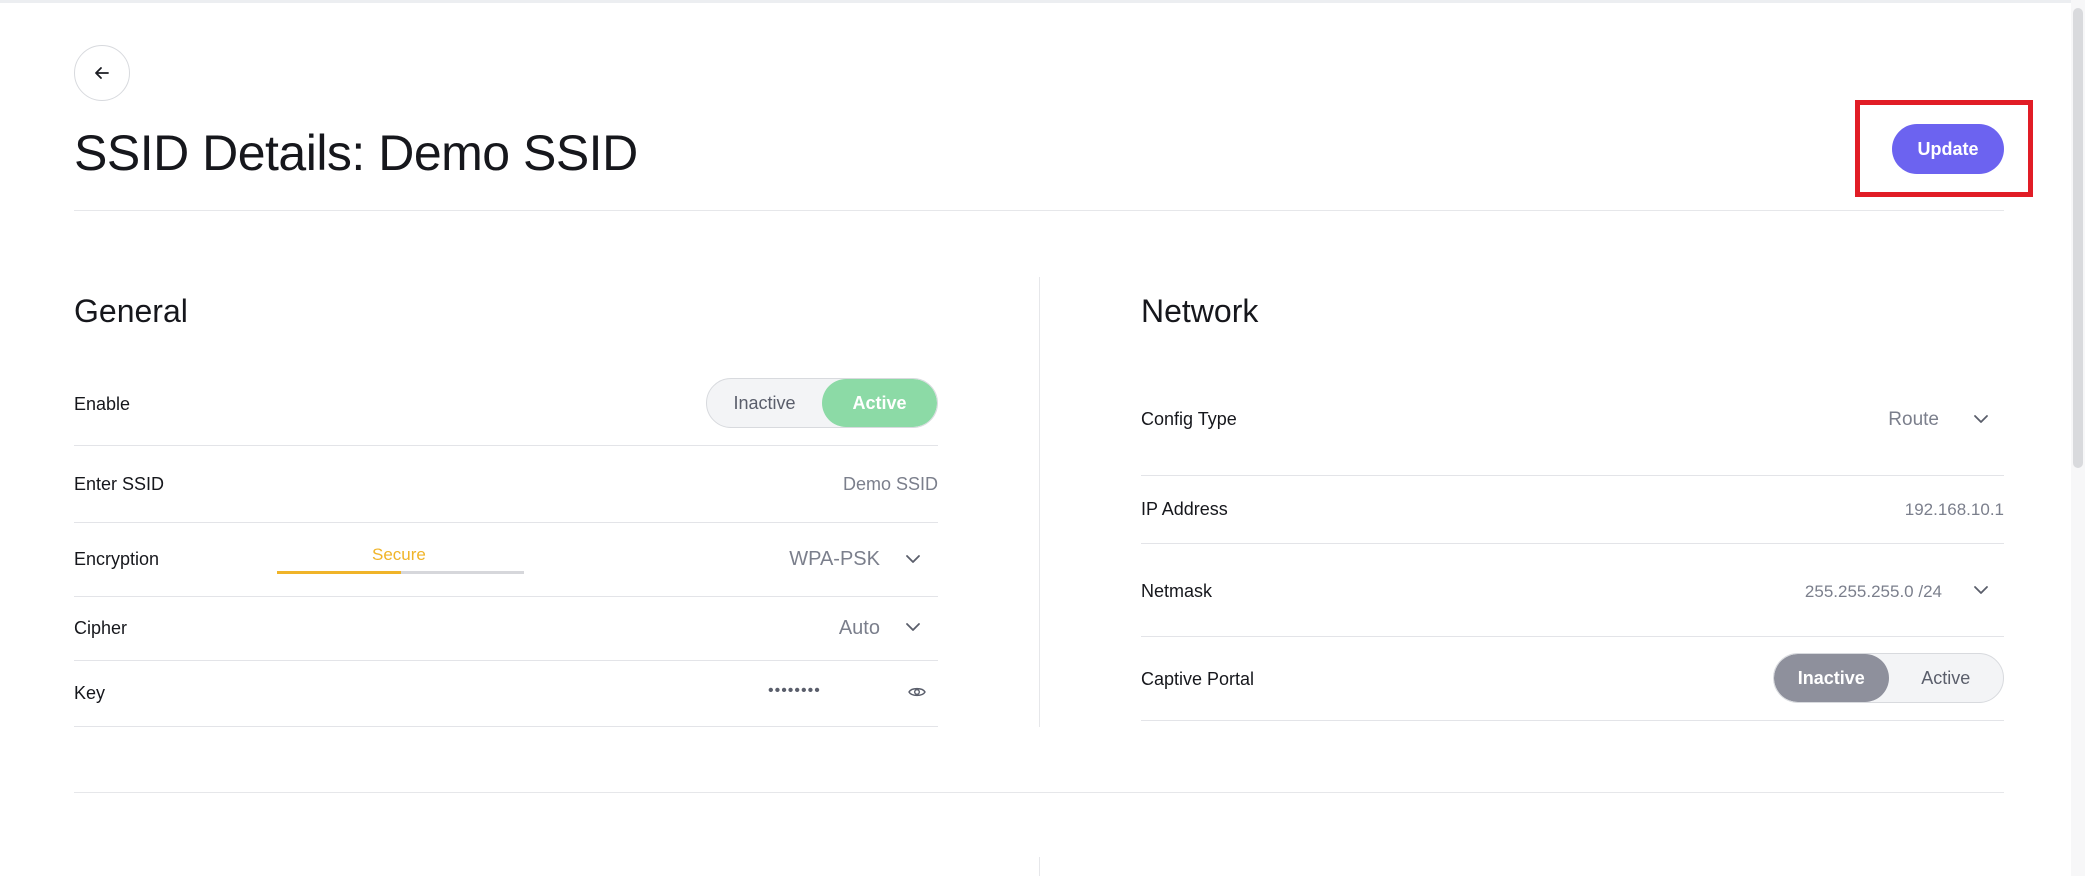  I want to click on encryption-strength-fill, so click(339, 572).